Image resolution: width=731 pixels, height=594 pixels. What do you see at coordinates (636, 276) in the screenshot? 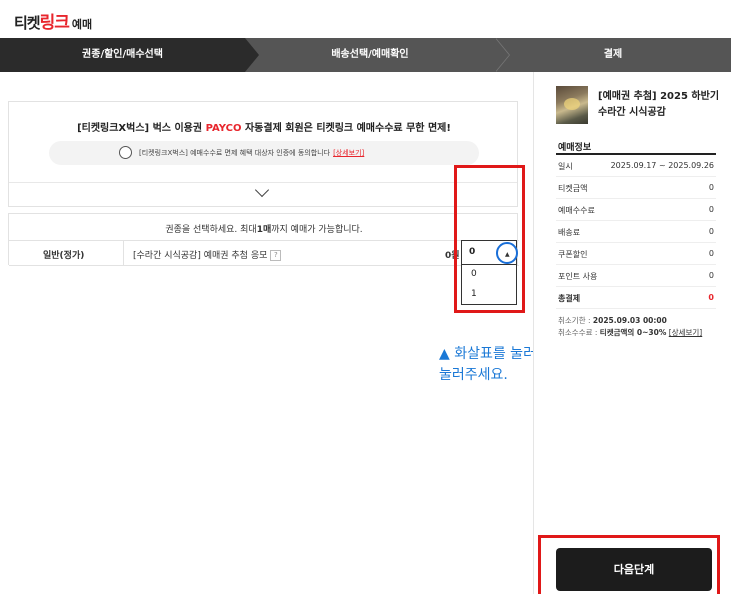
I see `summary-row-points: 포인트 사용 0` at bounding box center [636, 276].